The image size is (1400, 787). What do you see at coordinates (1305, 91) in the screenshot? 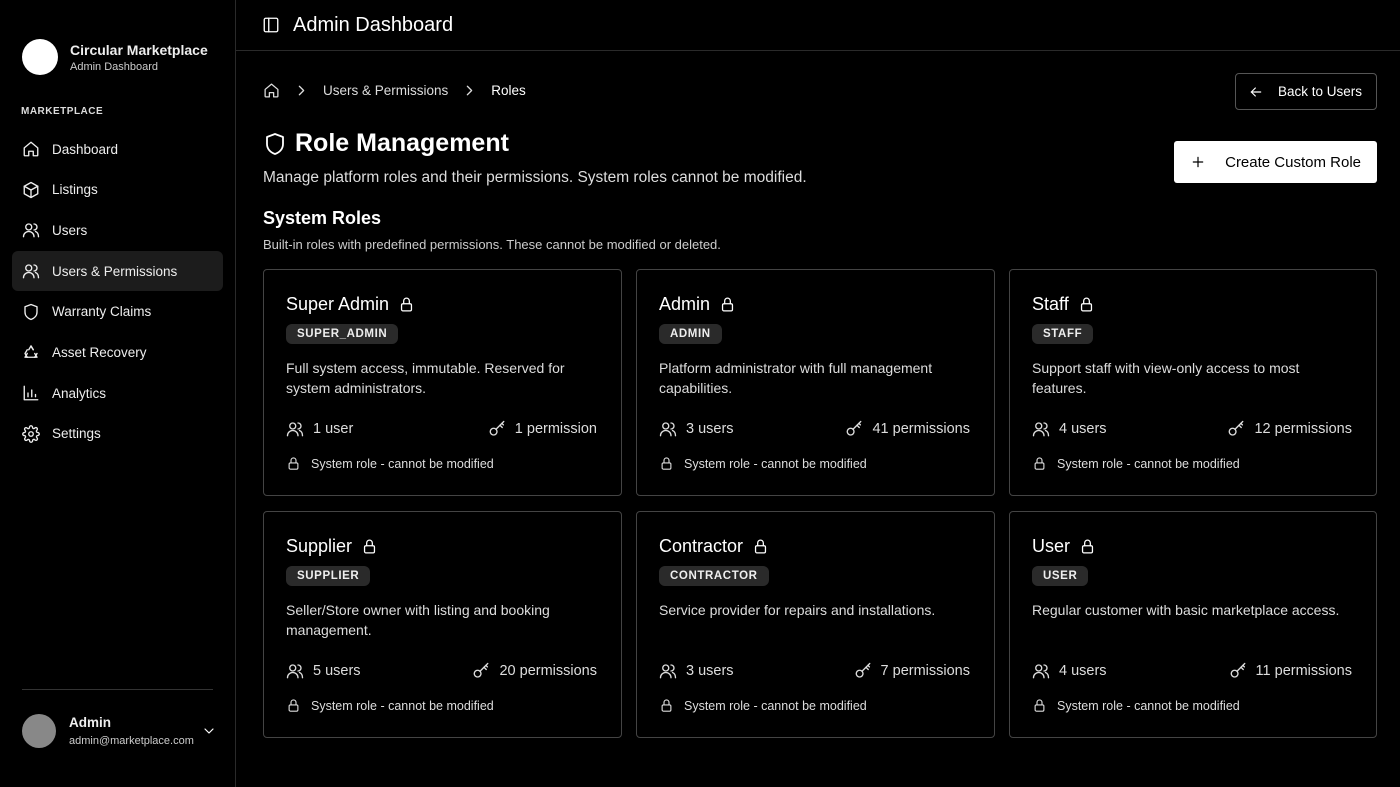
I see `back-to-users-button: Back to Users` at bounding box center [1305, 91].